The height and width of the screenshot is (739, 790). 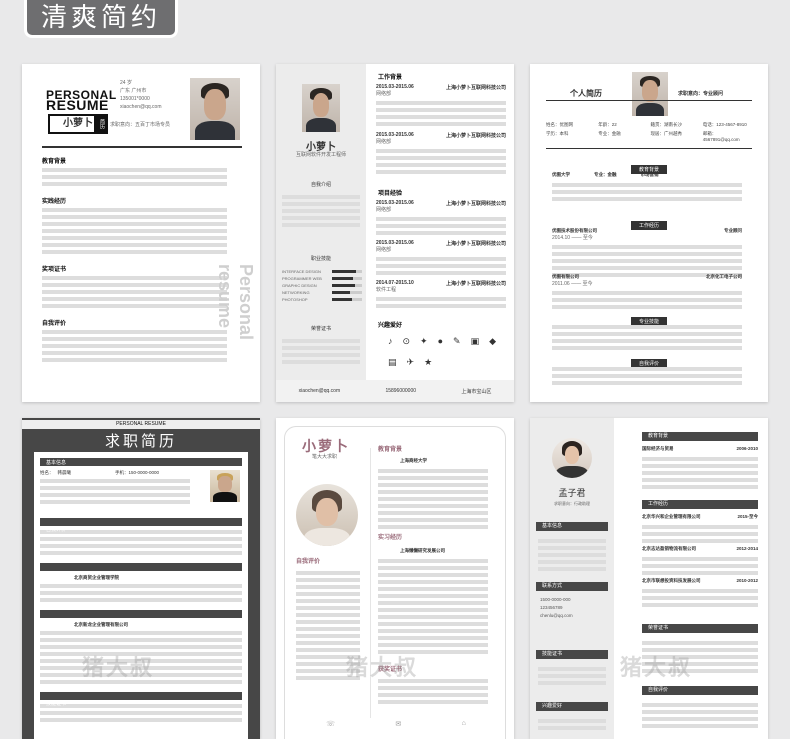 I want to click on banner-title: 清爽简约, so click(x=101, y=19).